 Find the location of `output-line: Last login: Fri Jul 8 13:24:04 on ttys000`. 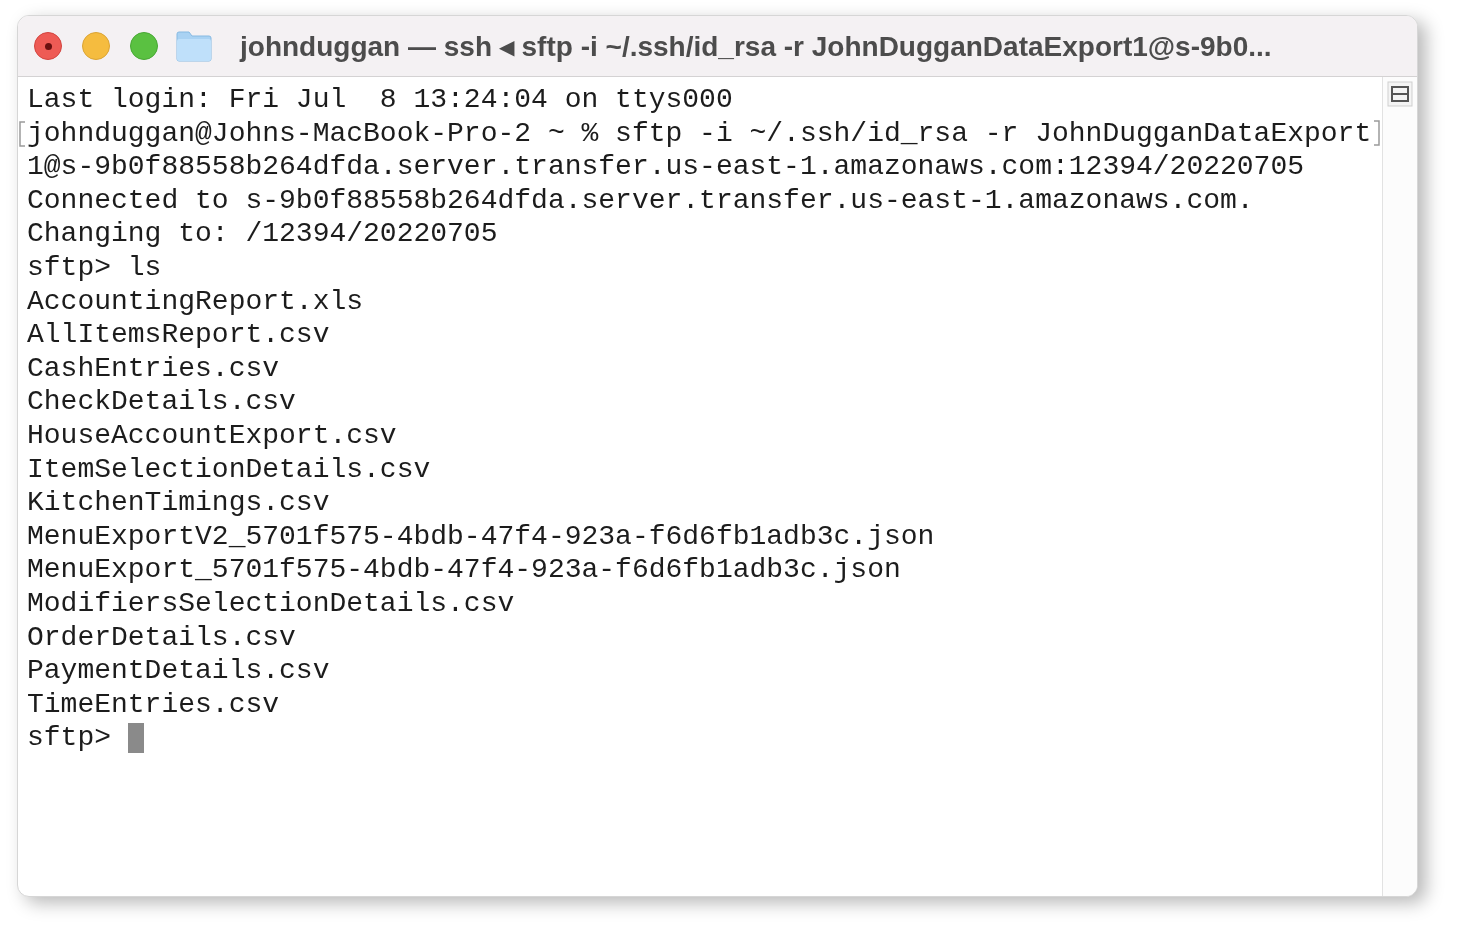

output-line: Last login: Fri Jul 8 13:24:04 on ttys000 is located at coordinates (380, 100).